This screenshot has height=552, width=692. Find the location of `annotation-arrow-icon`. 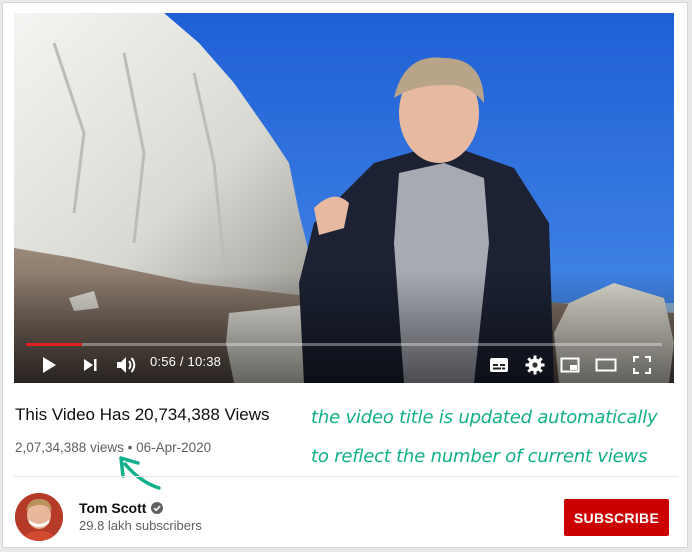

annotation-arrow-icon is located at coordinates (140, 473).